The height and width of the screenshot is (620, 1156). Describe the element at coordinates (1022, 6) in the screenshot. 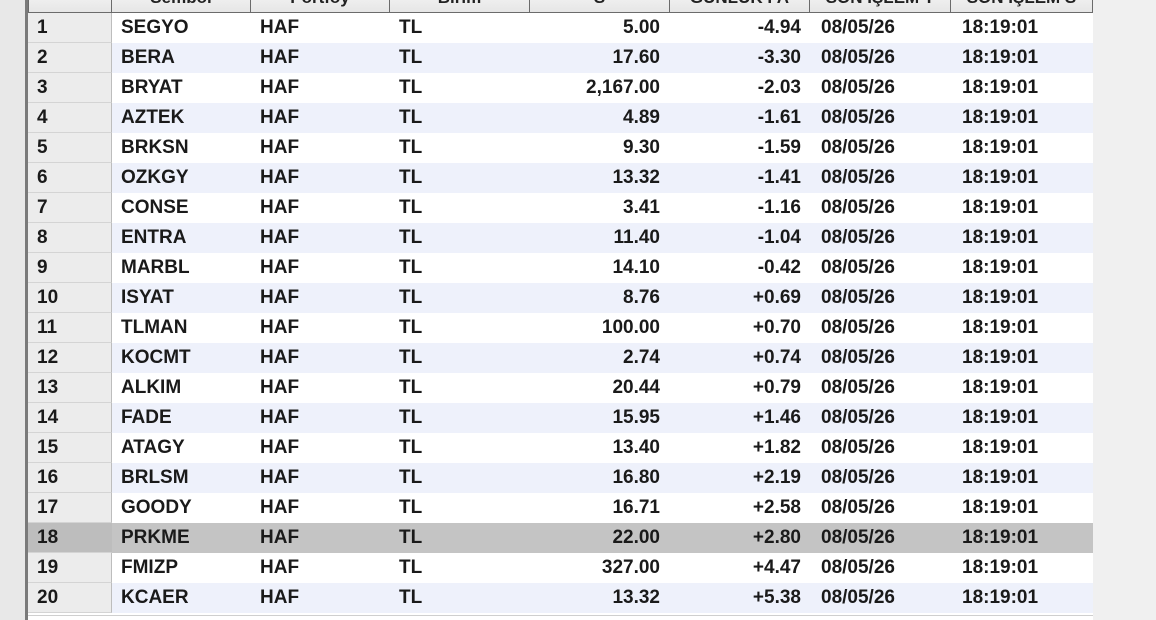

I see `header-last-trade-time: SON İŞLEM S` at that location.